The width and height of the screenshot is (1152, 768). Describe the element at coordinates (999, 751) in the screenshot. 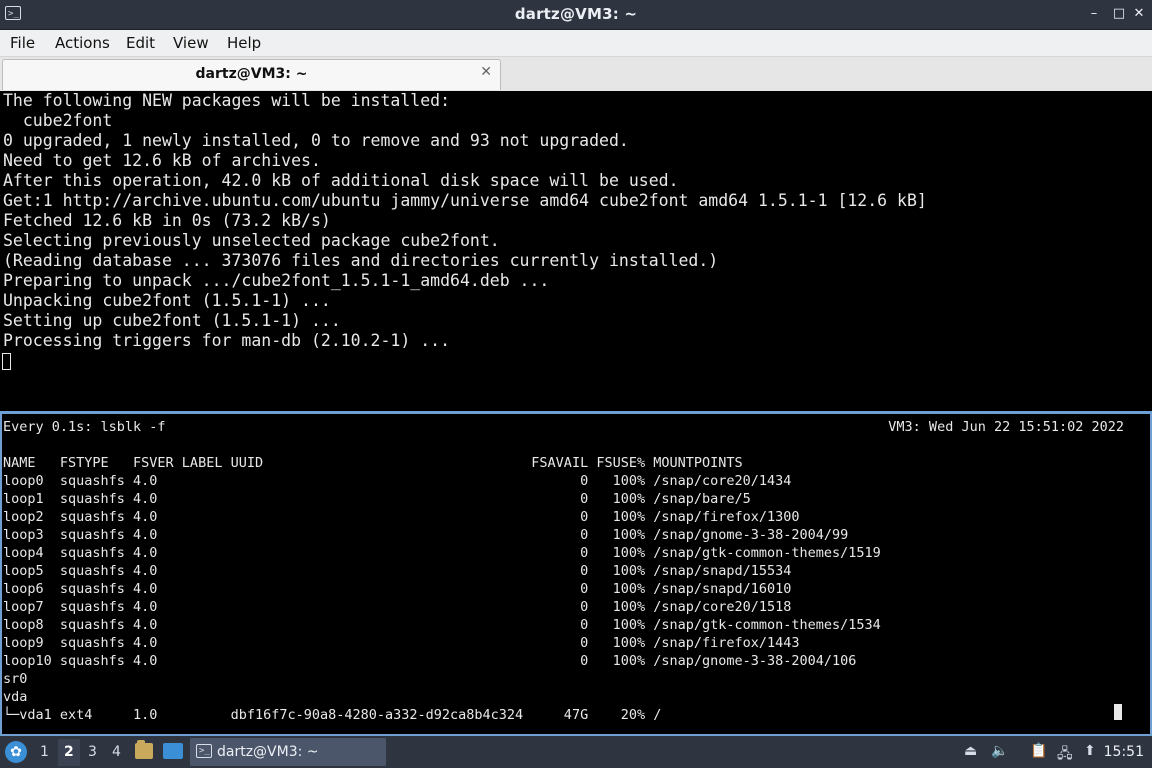

I see `volume-icon: 🔈` at that location.